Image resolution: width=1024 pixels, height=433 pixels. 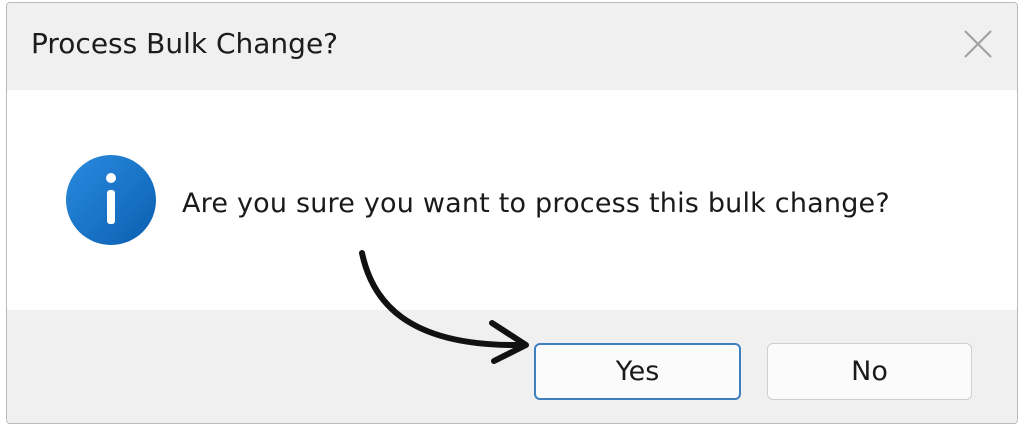 I want to click on curved-arrow-icon, so click(x=444, y=307).